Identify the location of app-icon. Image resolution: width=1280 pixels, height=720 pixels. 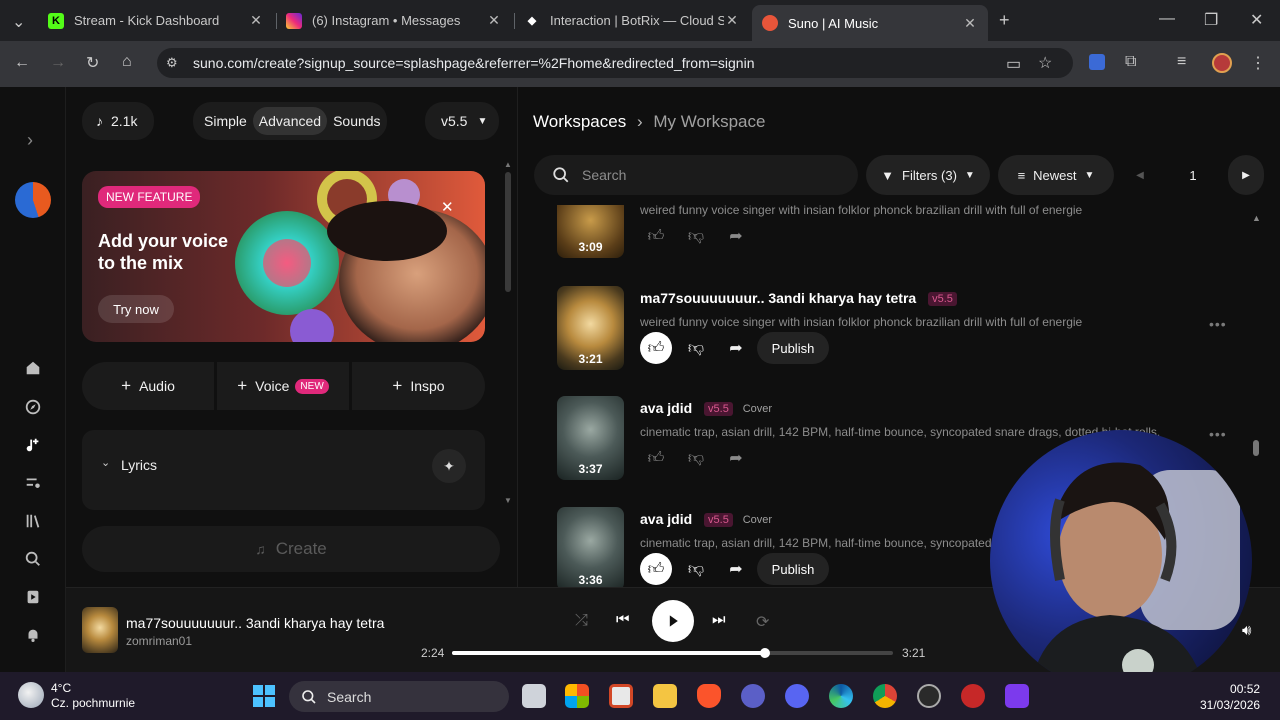
(753, 696).